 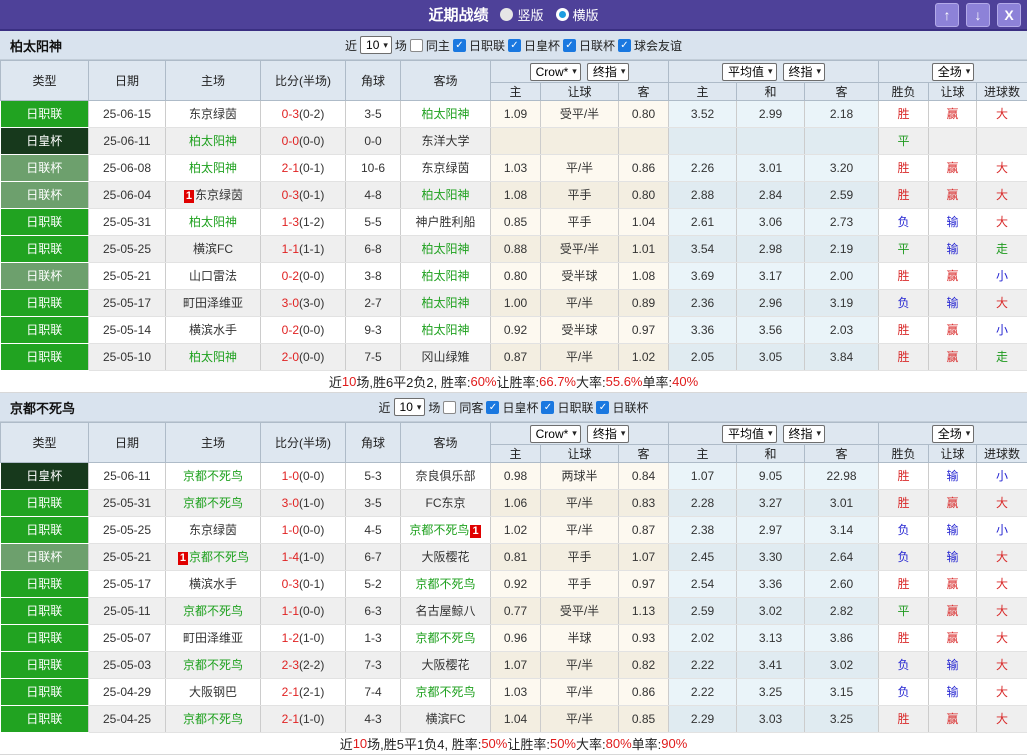 I want to click on result-text: 负, so click(x=904, y=557).